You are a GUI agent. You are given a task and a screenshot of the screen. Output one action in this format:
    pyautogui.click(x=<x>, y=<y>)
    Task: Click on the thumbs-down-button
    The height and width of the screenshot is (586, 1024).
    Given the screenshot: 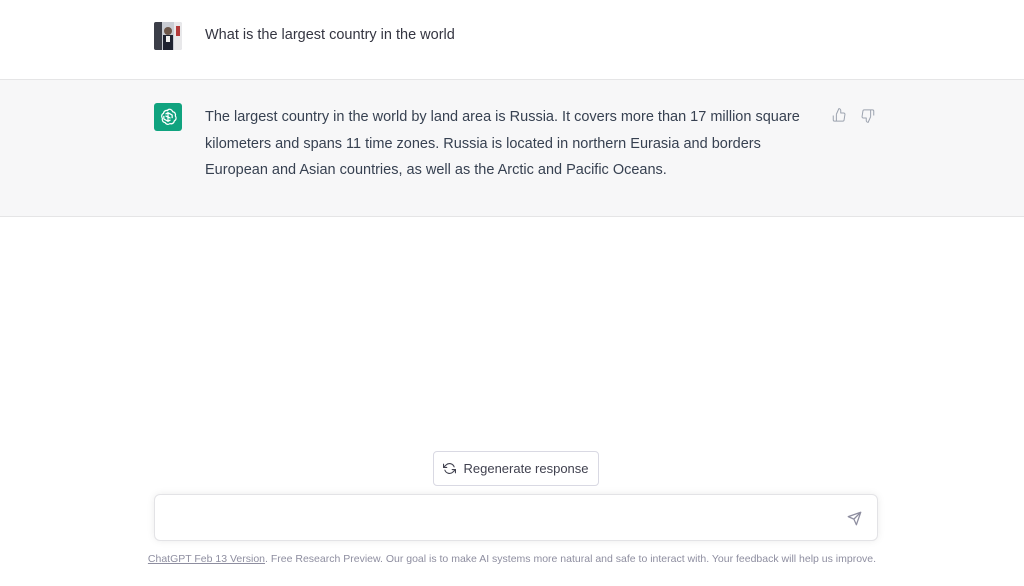 What is the action you would take?
    pyautogui.click(x=867, y=115)
    